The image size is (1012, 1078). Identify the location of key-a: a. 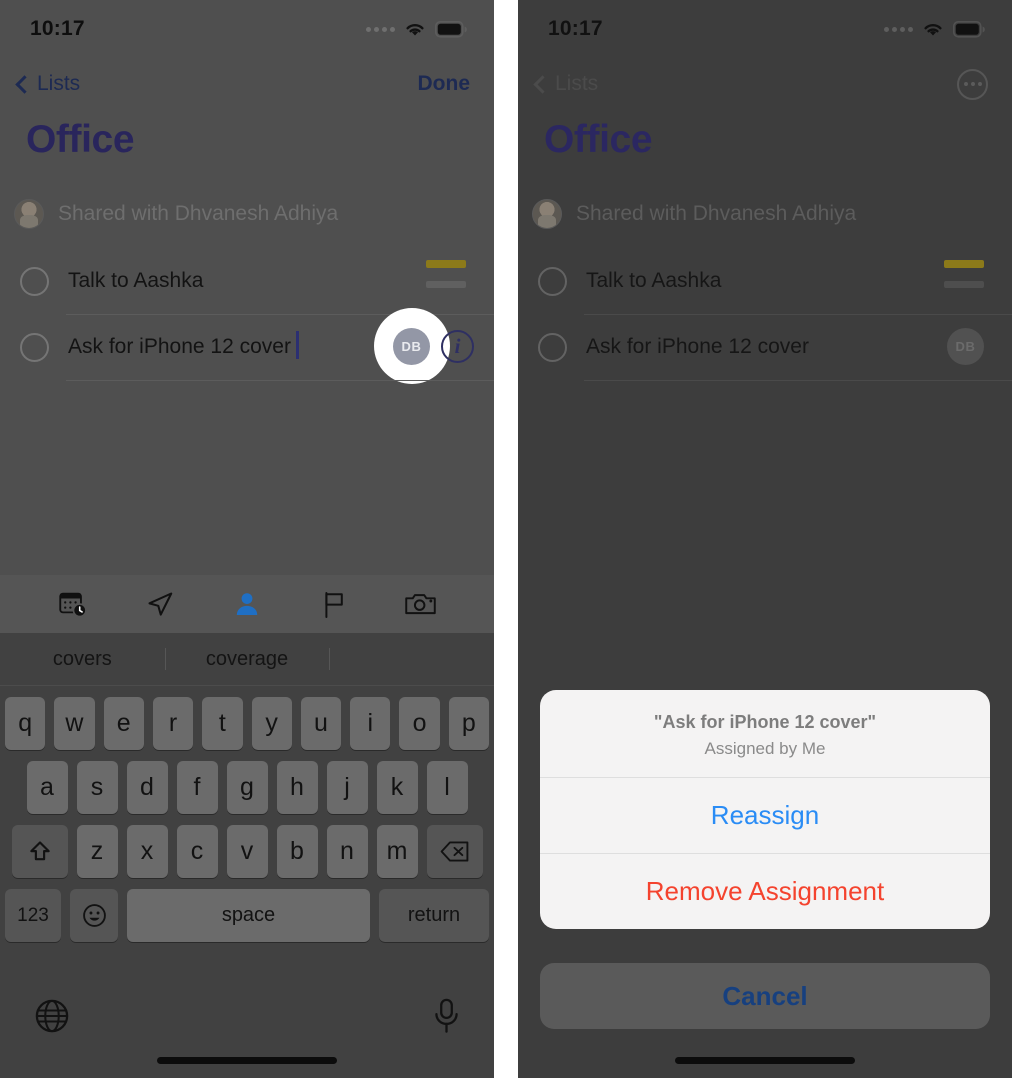
(47, 787).